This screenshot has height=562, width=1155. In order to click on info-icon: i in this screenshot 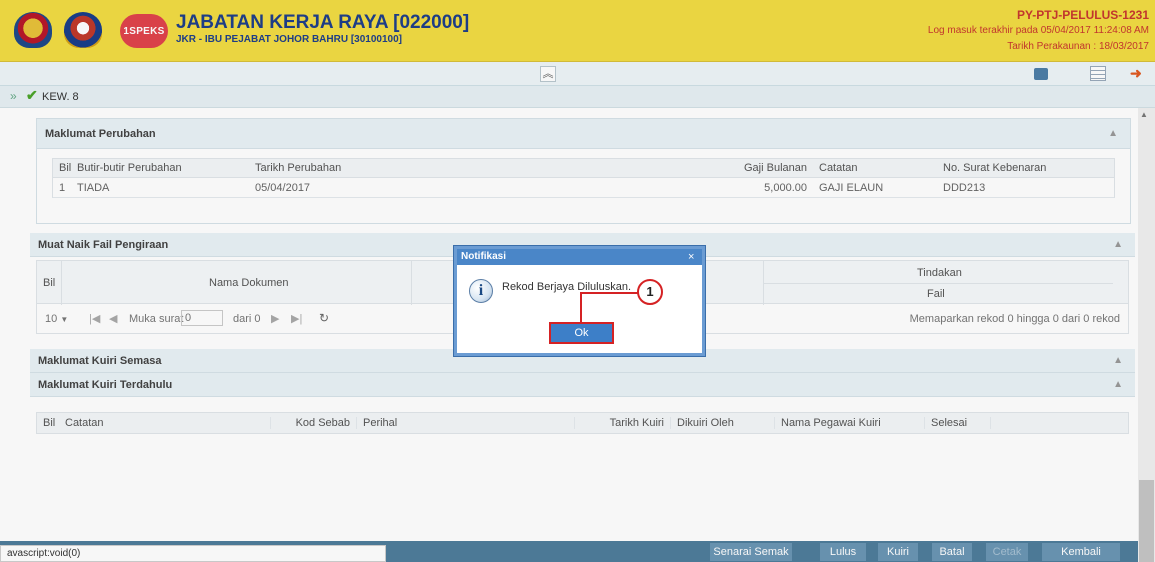, I will do `click(481, 291)`.